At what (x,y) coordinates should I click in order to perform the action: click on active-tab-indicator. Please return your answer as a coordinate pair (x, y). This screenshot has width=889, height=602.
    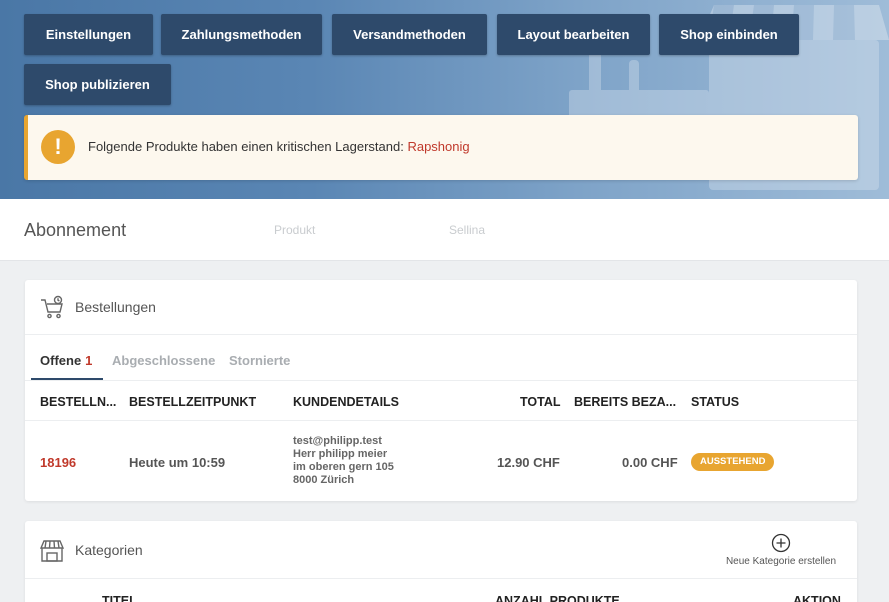
    Looking at the image, I should click on (67, 379).